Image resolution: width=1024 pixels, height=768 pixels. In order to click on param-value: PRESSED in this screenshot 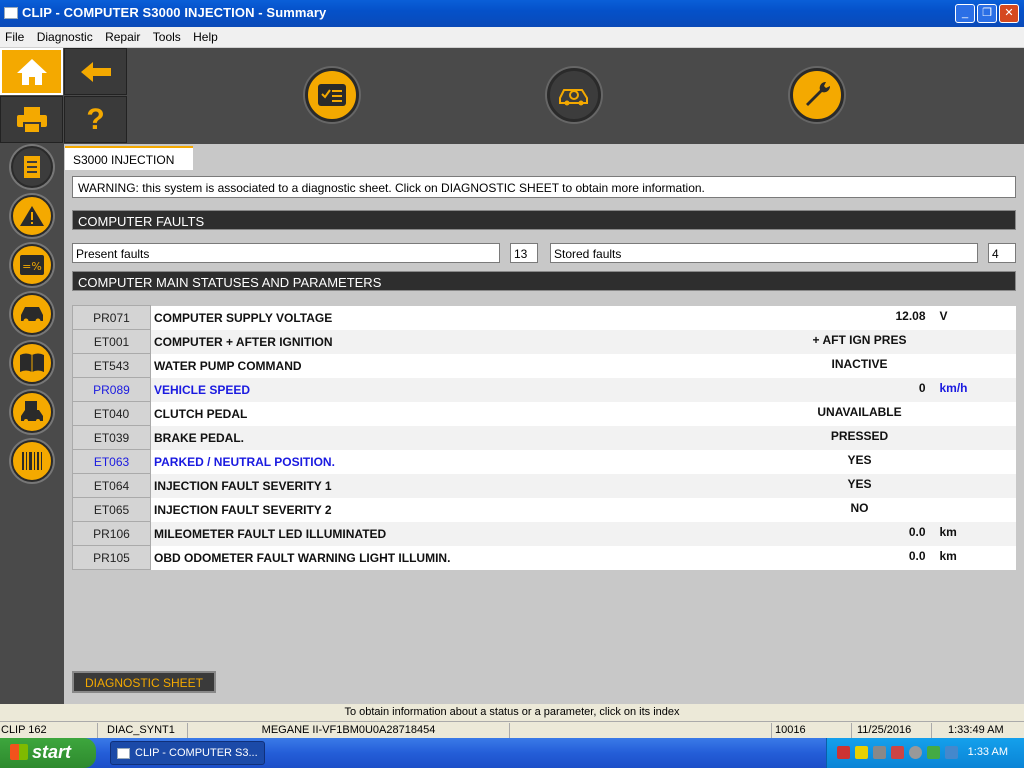, I will do `click(859, 435)`.